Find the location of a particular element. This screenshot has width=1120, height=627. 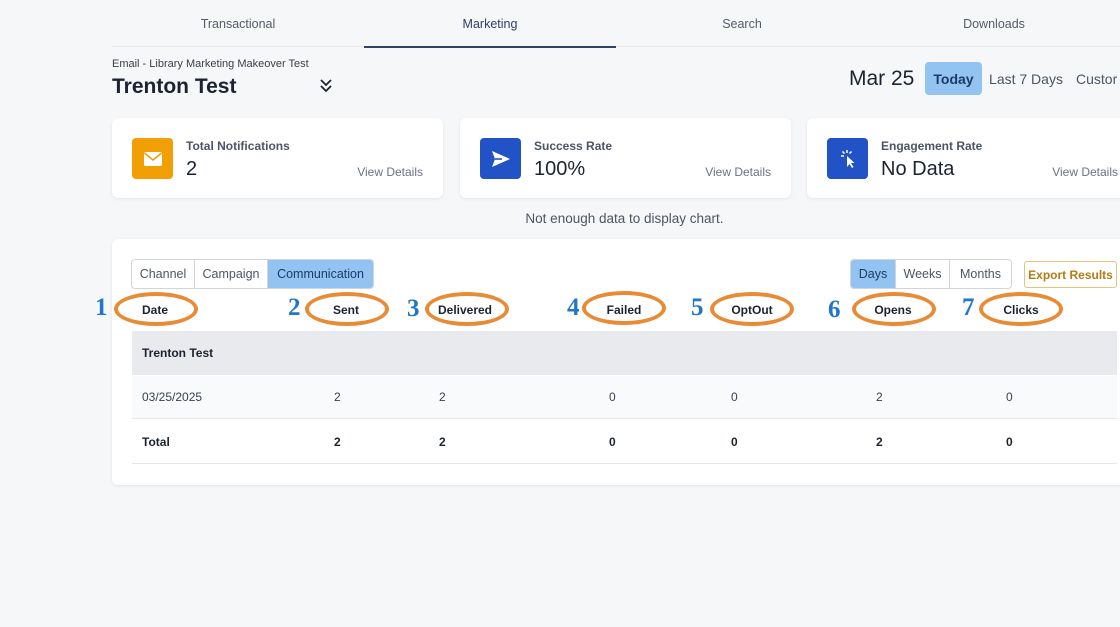

card-label: Engagement Rate is located at coordinates (932, 146).